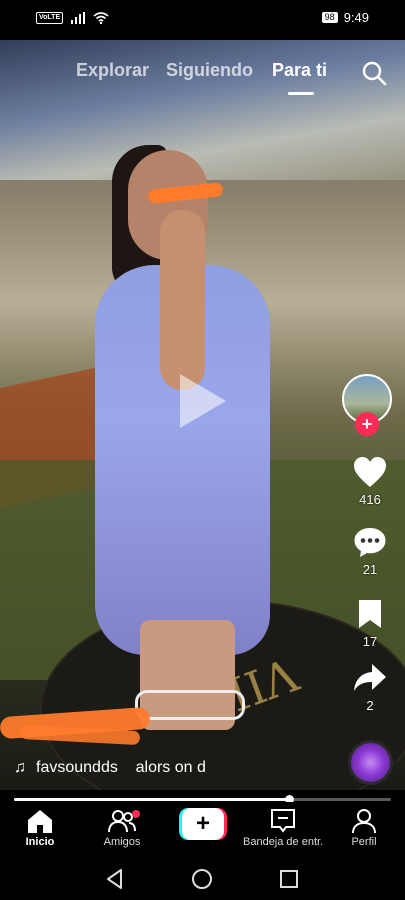 This screenshot has height=900, width=405. I want to click on video-progress-bar, so click(202, 799).